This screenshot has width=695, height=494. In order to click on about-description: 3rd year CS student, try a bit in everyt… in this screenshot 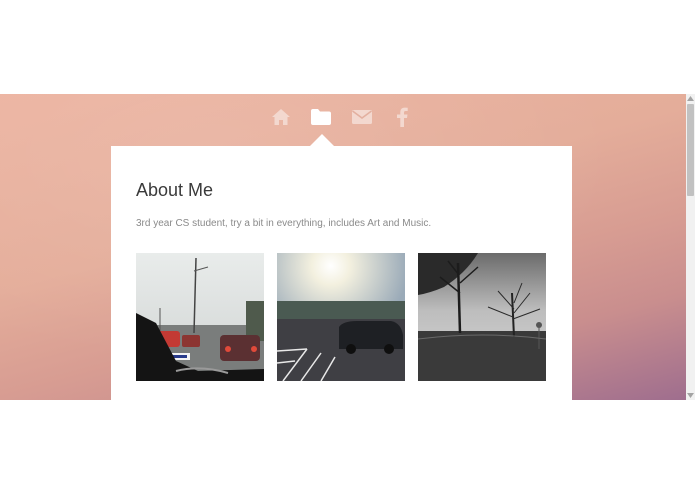, I will do `click(284, 223)`.